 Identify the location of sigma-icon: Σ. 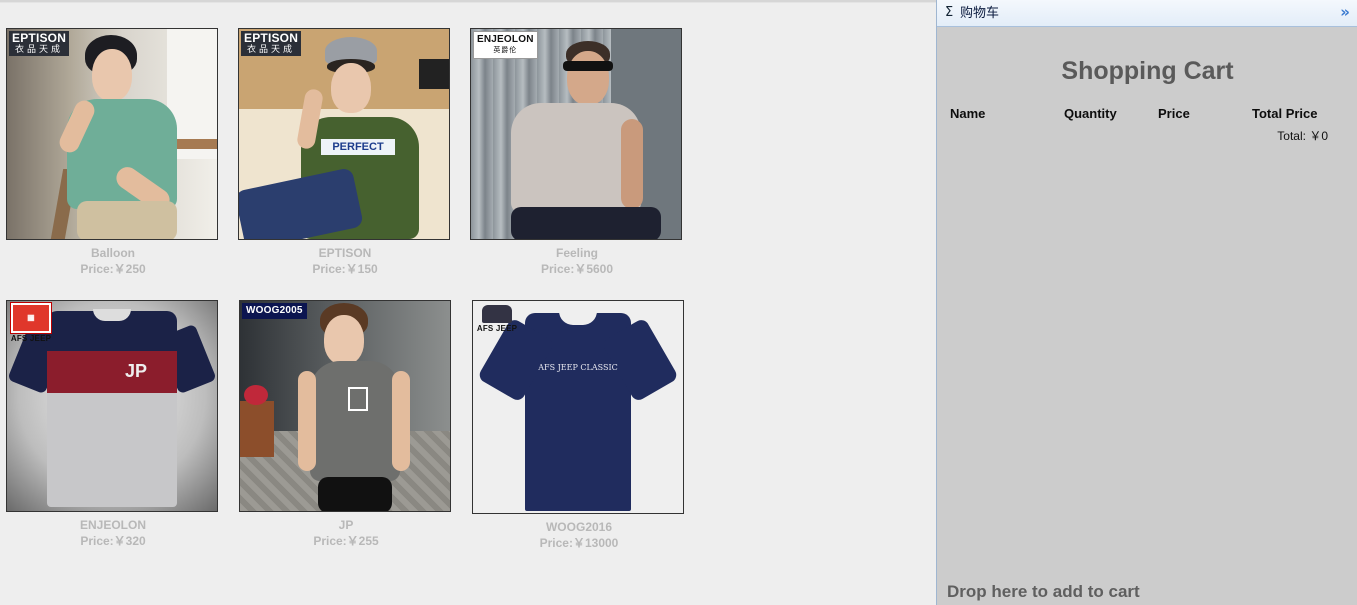
(949, 12).